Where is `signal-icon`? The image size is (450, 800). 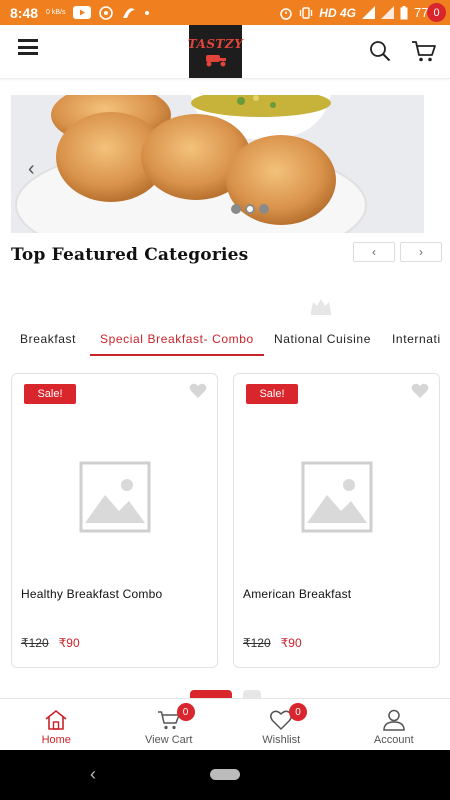
signal-icon is located at coordinates (368, 12).